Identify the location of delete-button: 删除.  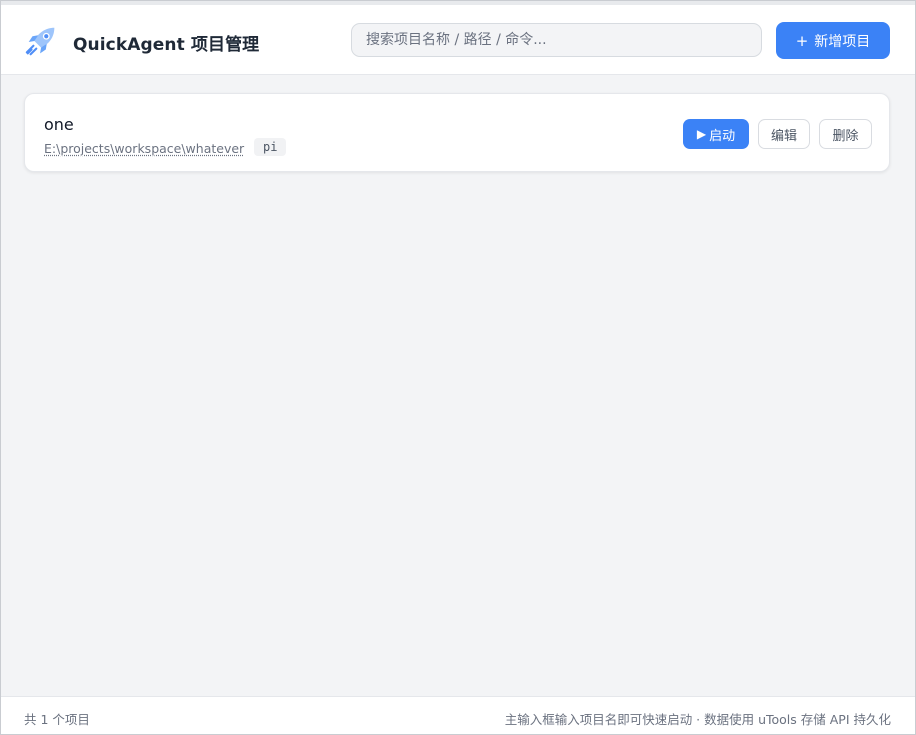
(845, 134).